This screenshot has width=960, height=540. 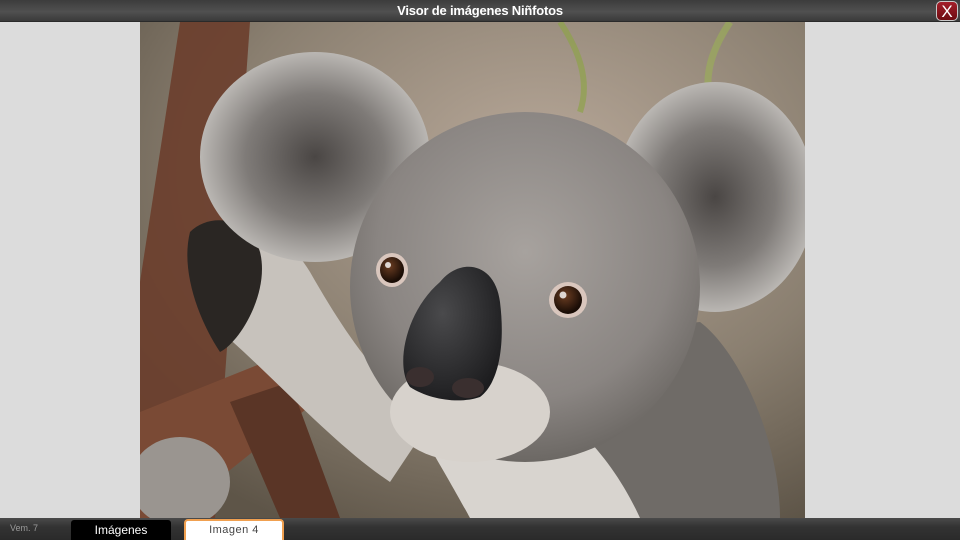 What do you see at coordinates (480, 529) in the screenshot?
I see `status-bar: Vem. 7 Imágenes Imagen 4` at bounding box center [480, 529].